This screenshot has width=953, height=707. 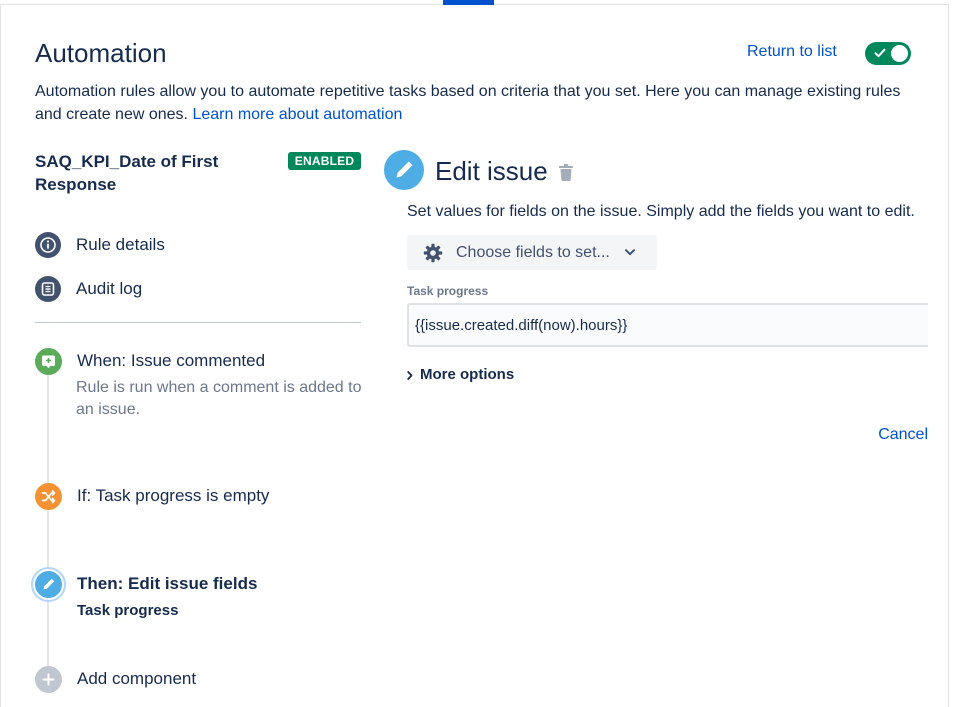 What do you see at coordinates (48, 245) in the screenshot?
I see `info-icon` at bounding box center [48, 245].